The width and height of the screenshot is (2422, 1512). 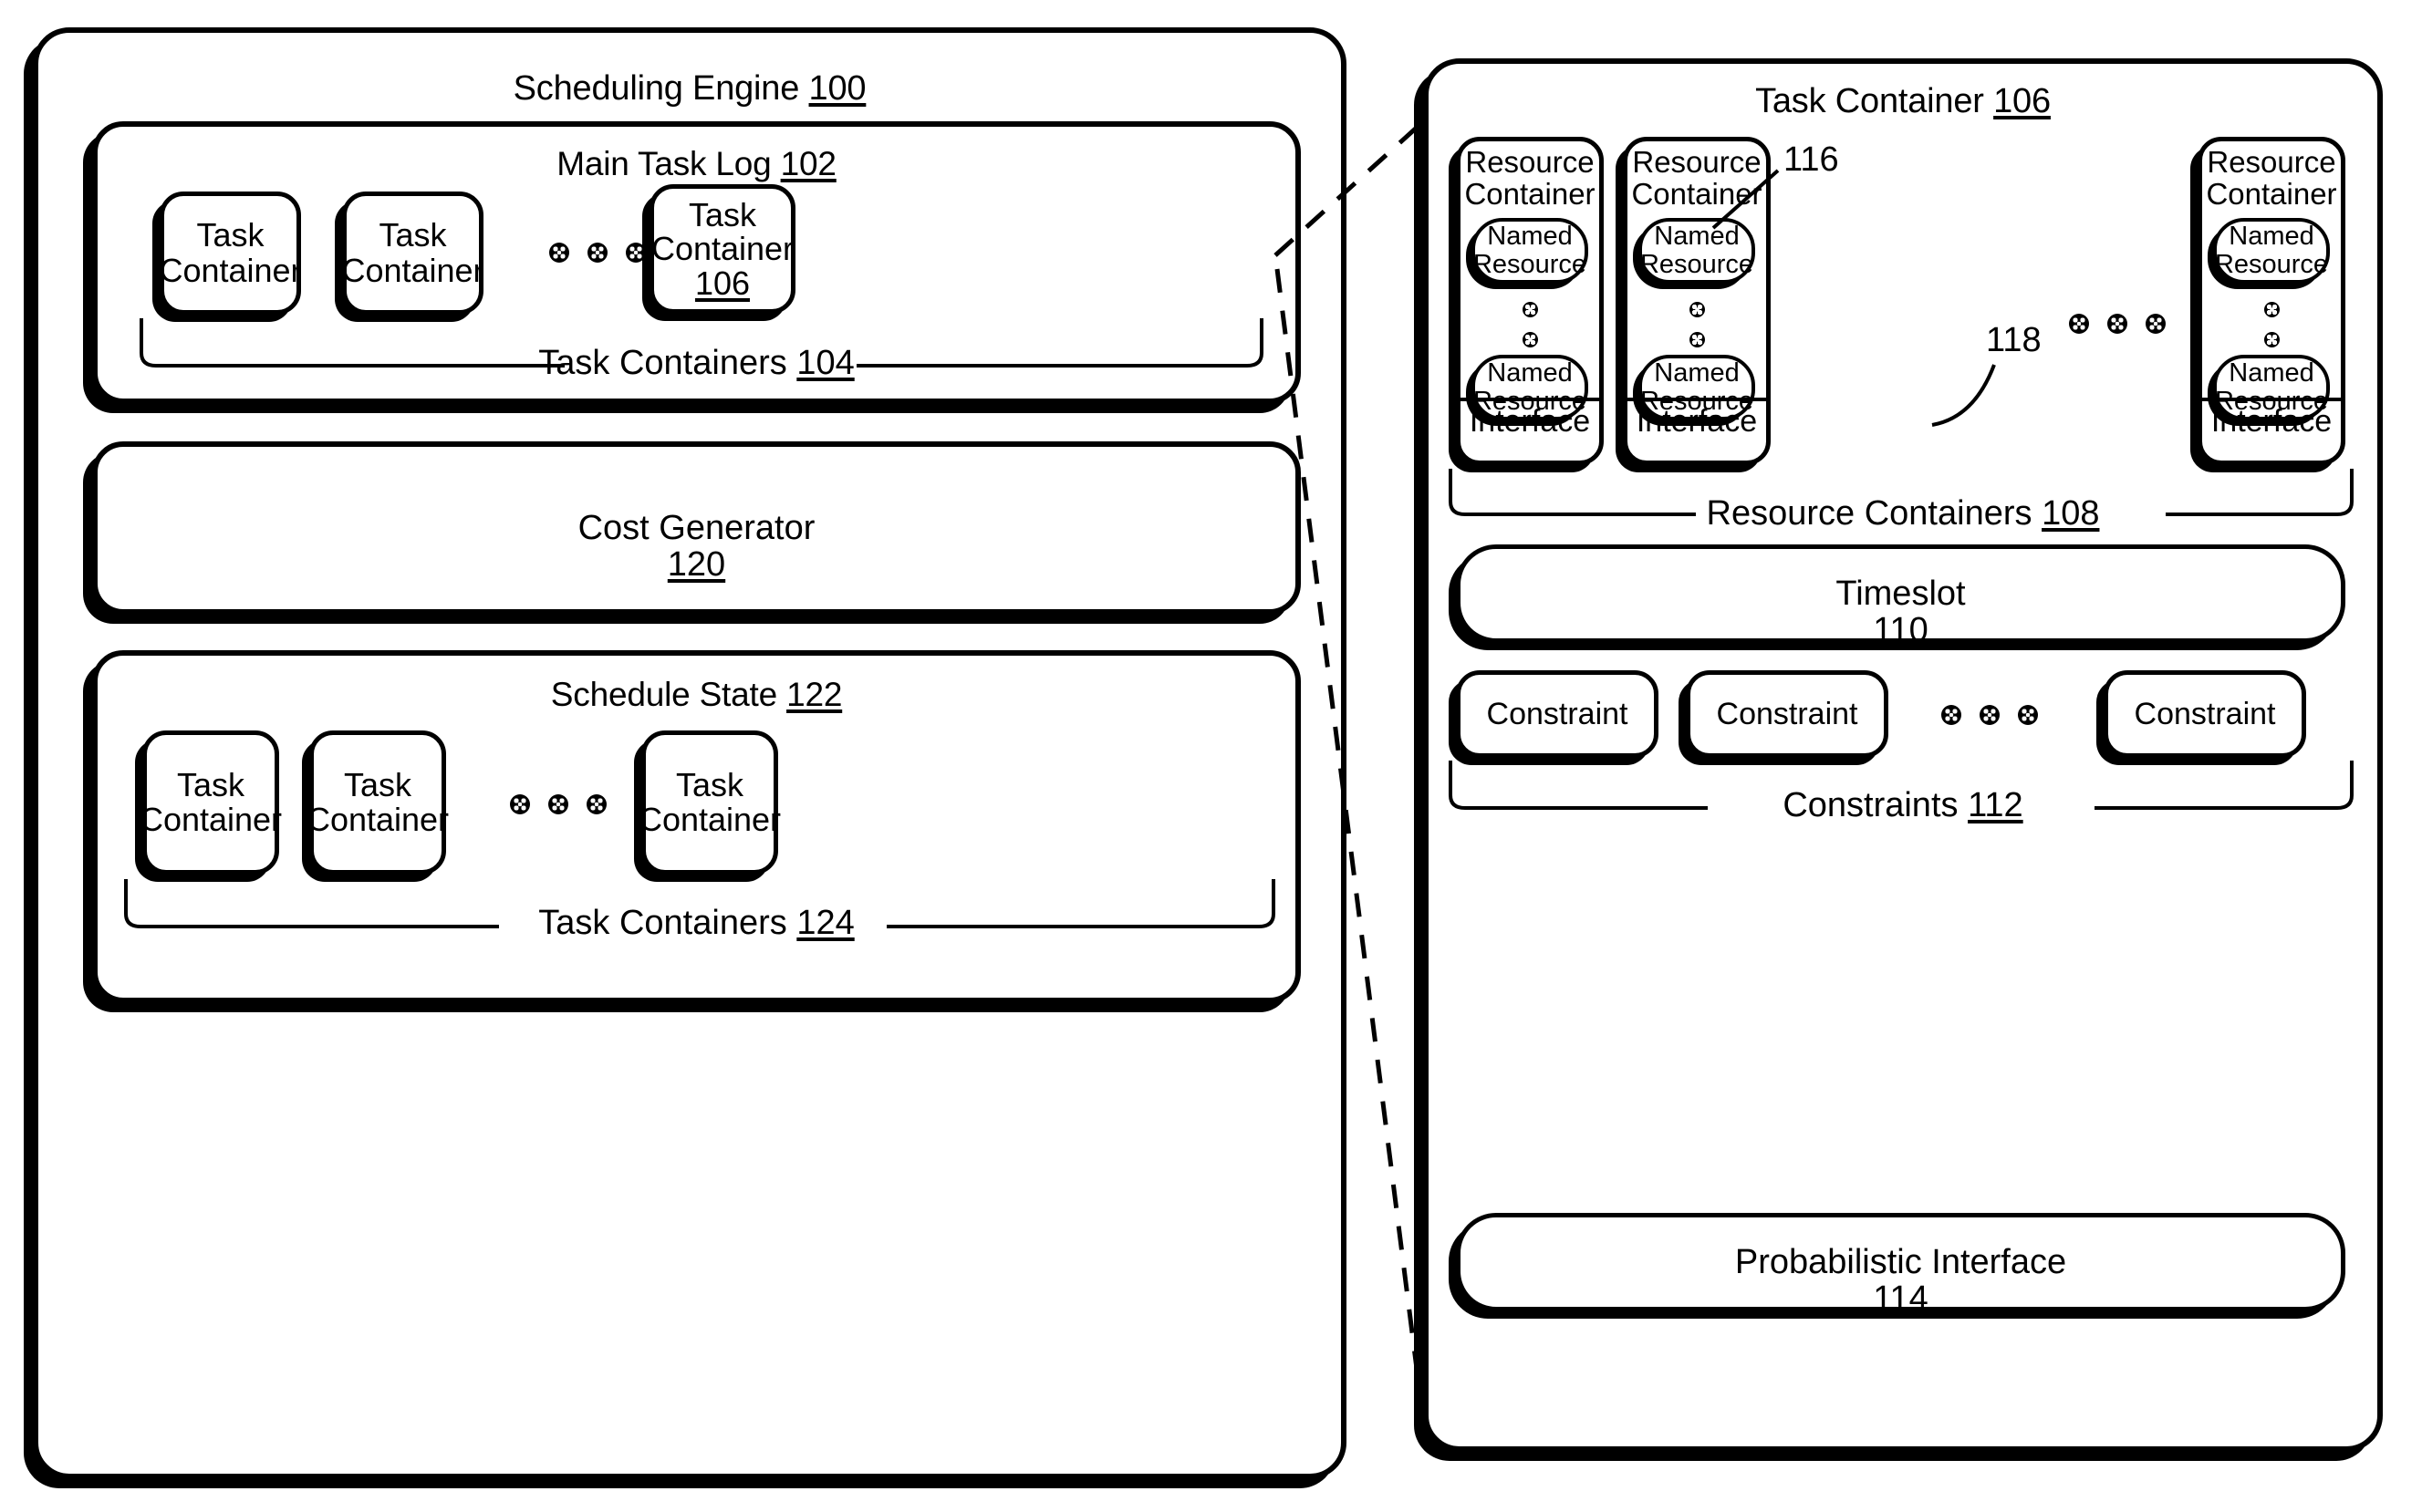 I want to click on resource-containers-108-label: Resource Containers 108, so click(x=1903, y=513).